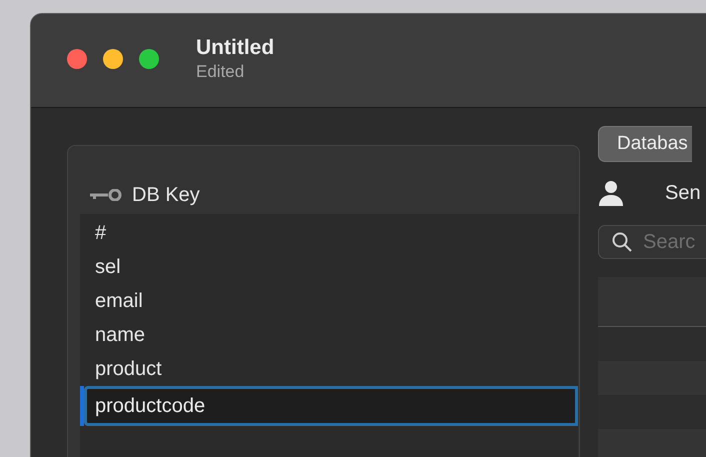 Image resolution: width=706 pixels, height=457 pixels. I want to click on database-tab: Databas, so click(645, 144).